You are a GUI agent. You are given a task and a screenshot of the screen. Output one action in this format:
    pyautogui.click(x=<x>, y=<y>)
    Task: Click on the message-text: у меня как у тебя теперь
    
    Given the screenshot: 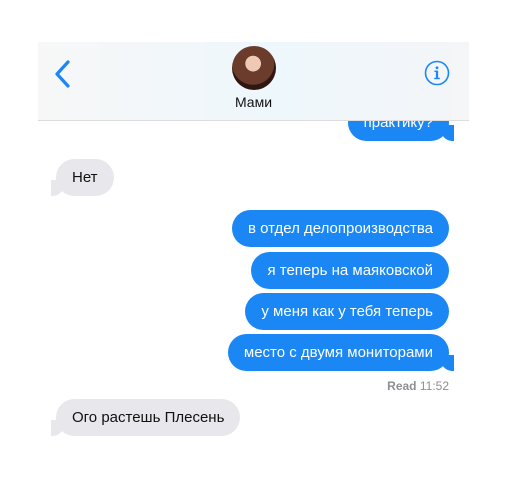 What is the action you would take?
    pyautogui.click(x=347, y=311)
    